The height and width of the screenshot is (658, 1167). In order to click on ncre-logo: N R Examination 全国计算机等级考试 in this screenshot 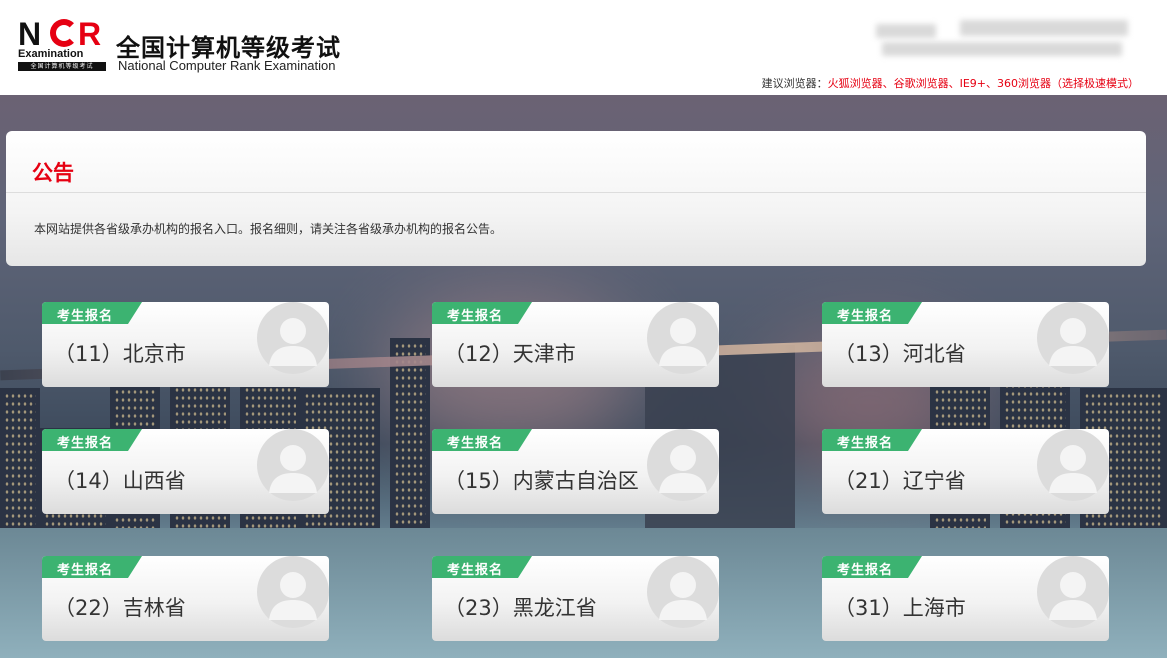, I will do `click(62, 46)`.